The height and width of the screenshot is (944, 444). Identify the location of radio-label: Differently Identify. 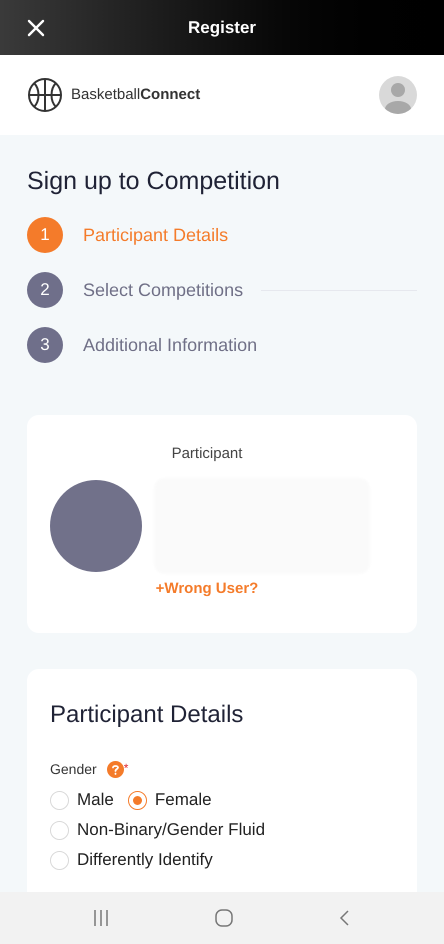
(145, 860).